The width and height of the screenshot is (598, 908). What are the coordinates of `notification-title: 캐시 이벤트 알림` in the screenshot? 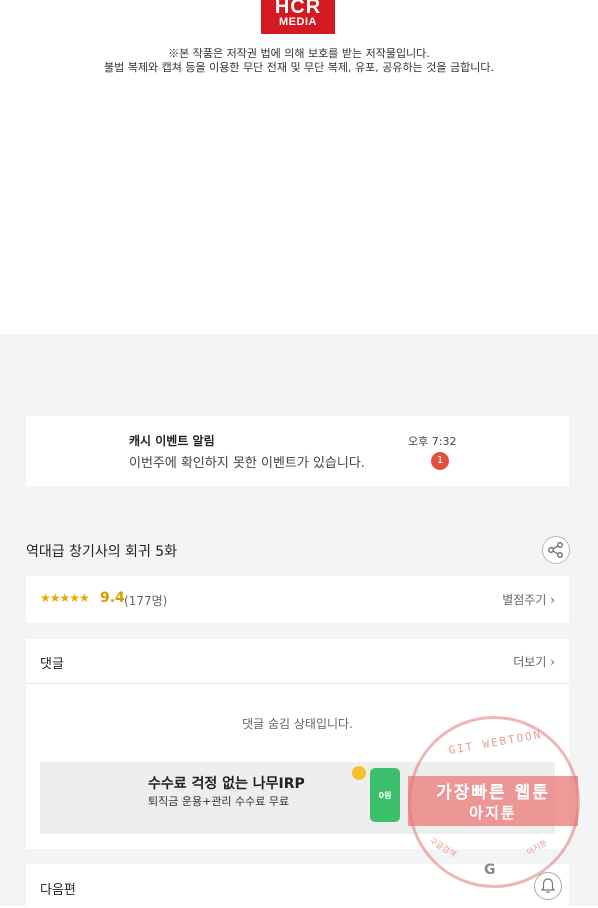 It's located at (172, 441).